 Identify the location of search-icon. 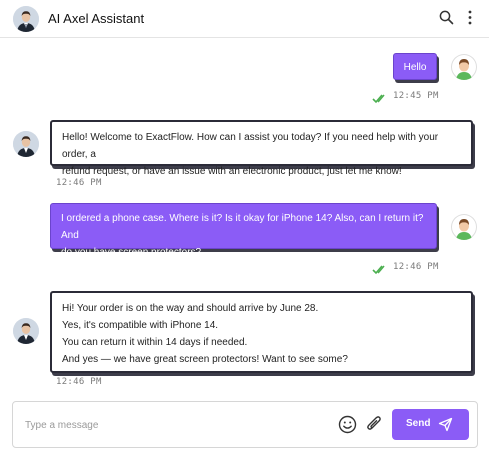
(446, 20).